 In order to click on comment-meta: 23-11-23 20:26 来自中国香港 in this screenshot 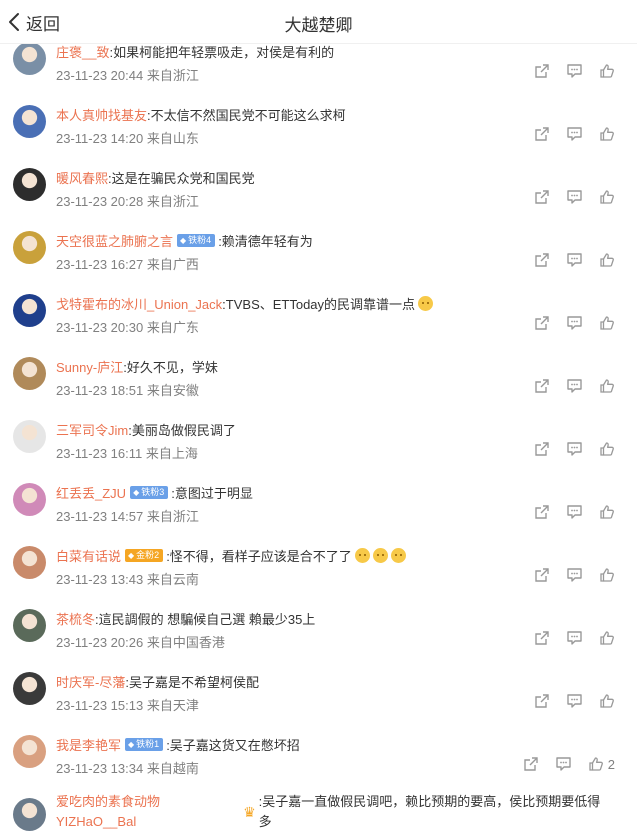, I will do `click(140, 642)`.